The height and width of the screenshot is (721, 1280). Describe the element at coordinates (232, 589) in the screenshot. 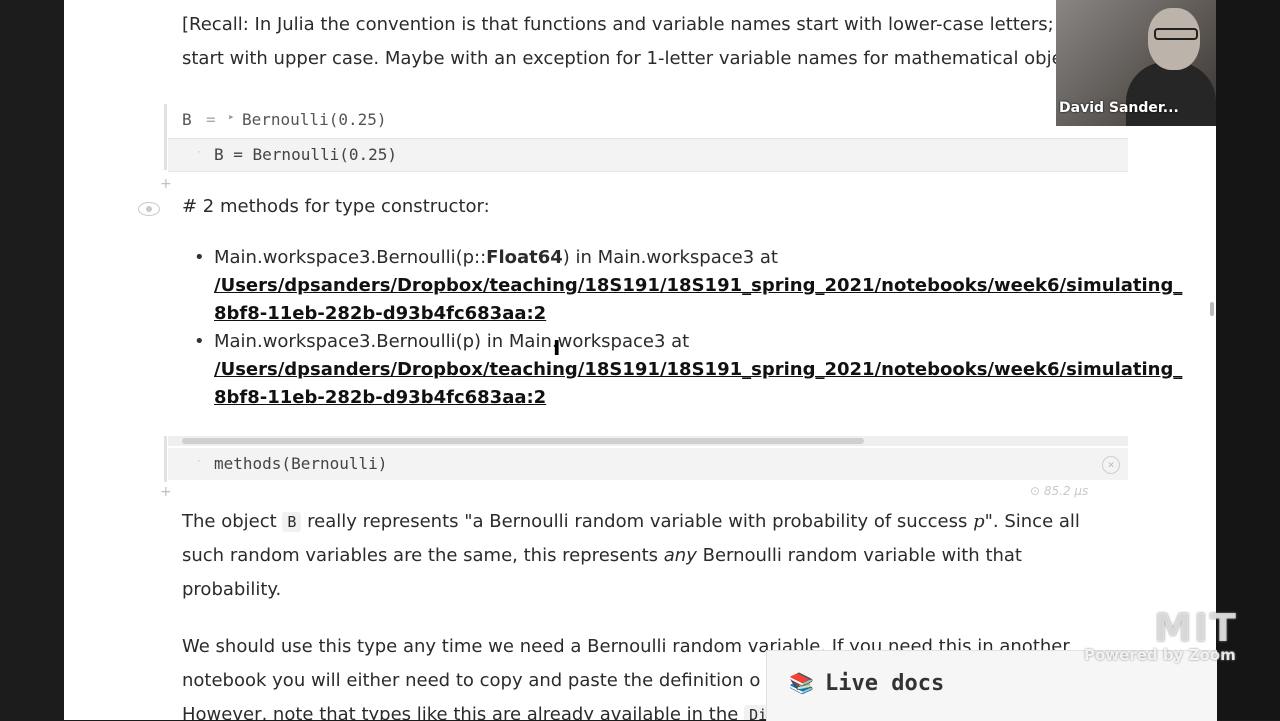

I see `para1-line-3: probability.` at that location.